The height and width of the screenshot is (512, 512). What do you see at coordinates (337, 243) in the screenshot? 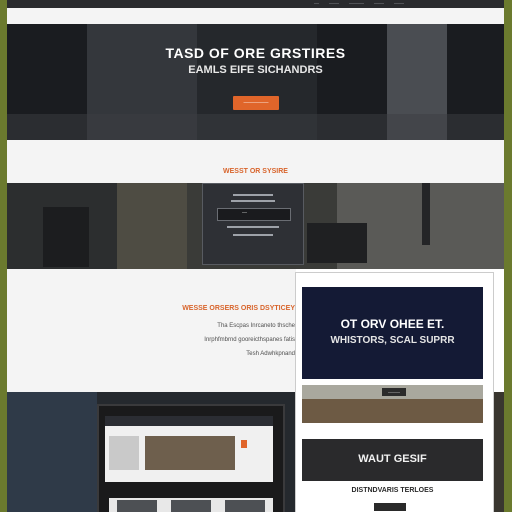
I see `lamp-image` at bounding box center [337, 243].